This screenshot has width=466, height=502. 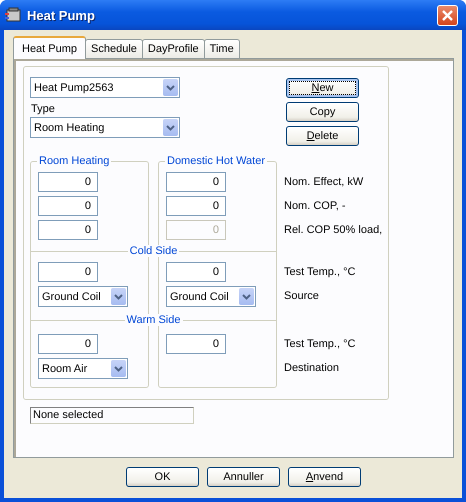 What do you see at coordinates (334, 230) in the screenshot?
I see `field-label: Rel. COP 50% load,` at bounding box center [334, 230].